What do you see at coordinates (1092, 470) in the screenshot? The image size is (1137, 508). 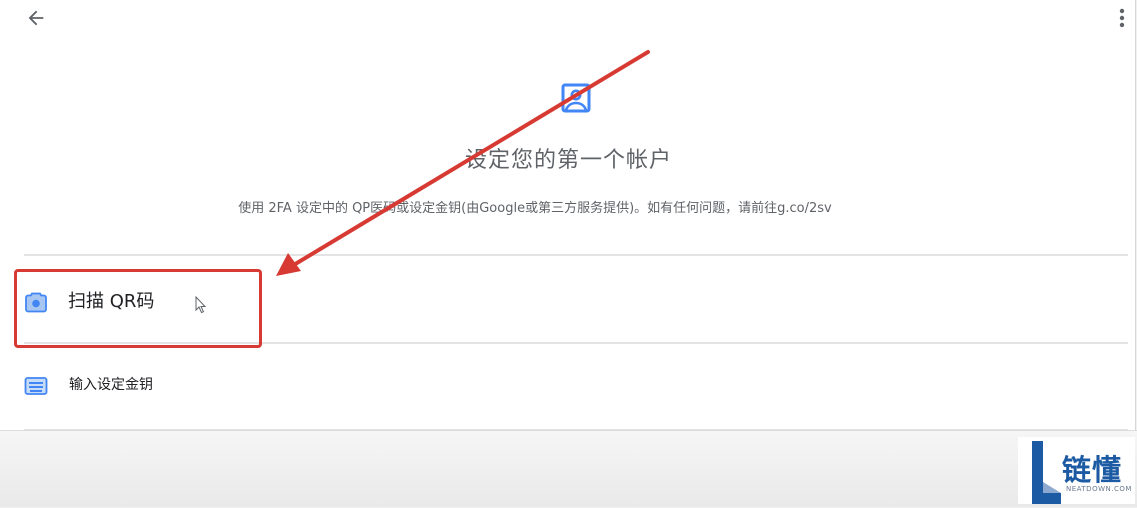 I see `watermark-brand: 链懂` at bounding box center [1092, 470].